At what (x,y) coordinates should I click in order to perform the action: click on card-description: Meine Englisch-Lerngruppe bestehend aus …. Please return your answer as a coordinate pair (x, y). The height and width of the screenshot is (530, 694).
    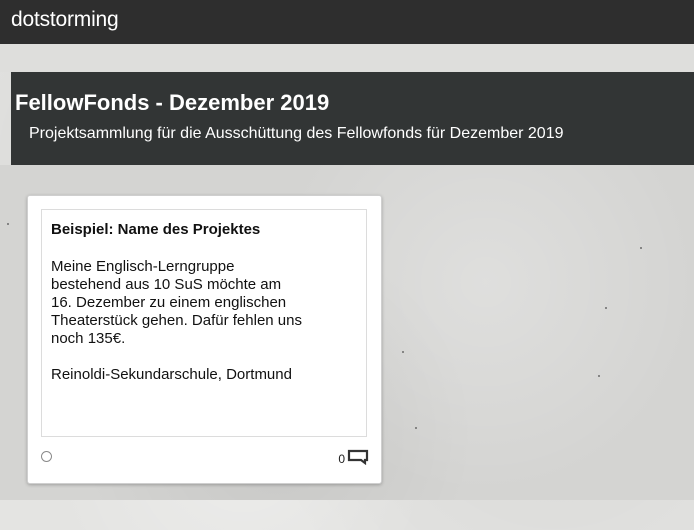
    Looking at the image, I should click on (176, 320).